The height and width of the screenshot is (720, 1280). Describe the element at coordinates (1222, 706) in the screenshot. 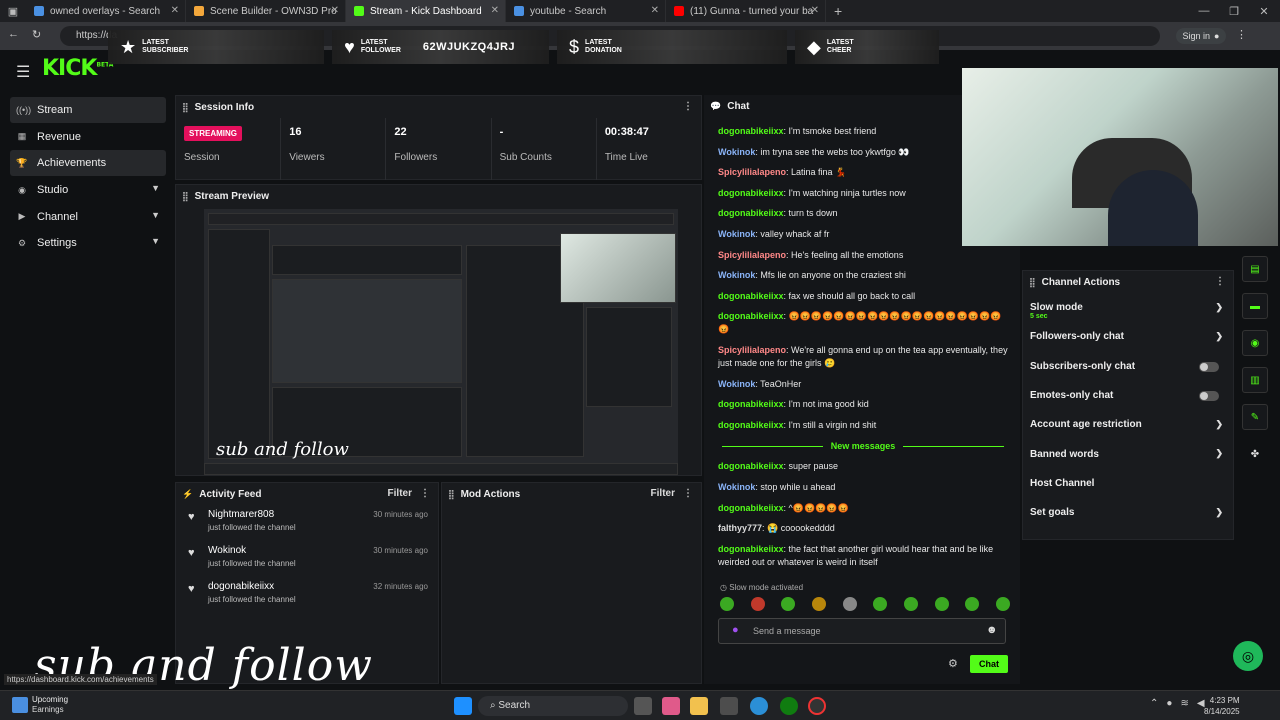

I see `taskbar-clock: 4:23 PM 8/14/2025` at that location.